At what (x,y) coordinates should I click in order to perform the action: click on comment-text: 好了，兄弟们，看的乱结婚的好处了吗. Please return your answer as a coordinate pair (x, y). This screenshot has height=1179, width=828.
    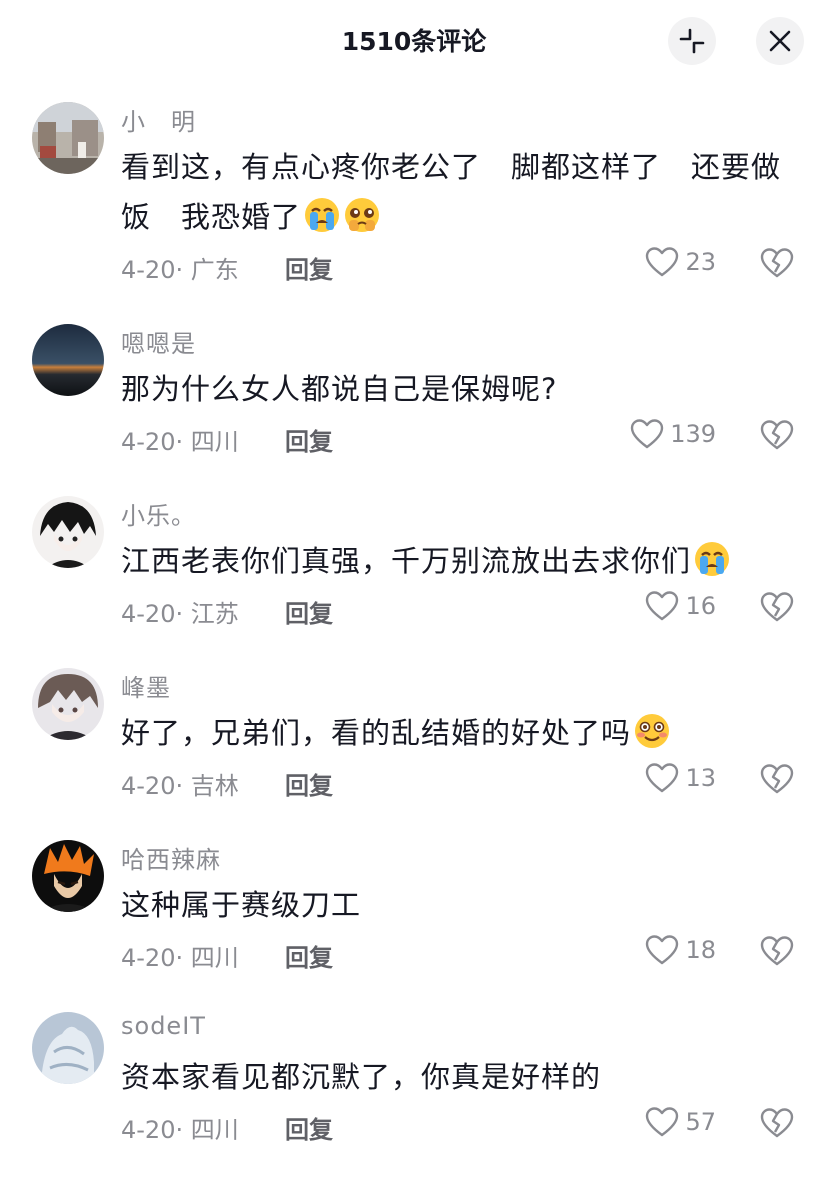
    Looking at the image, I should click on (451, 733).